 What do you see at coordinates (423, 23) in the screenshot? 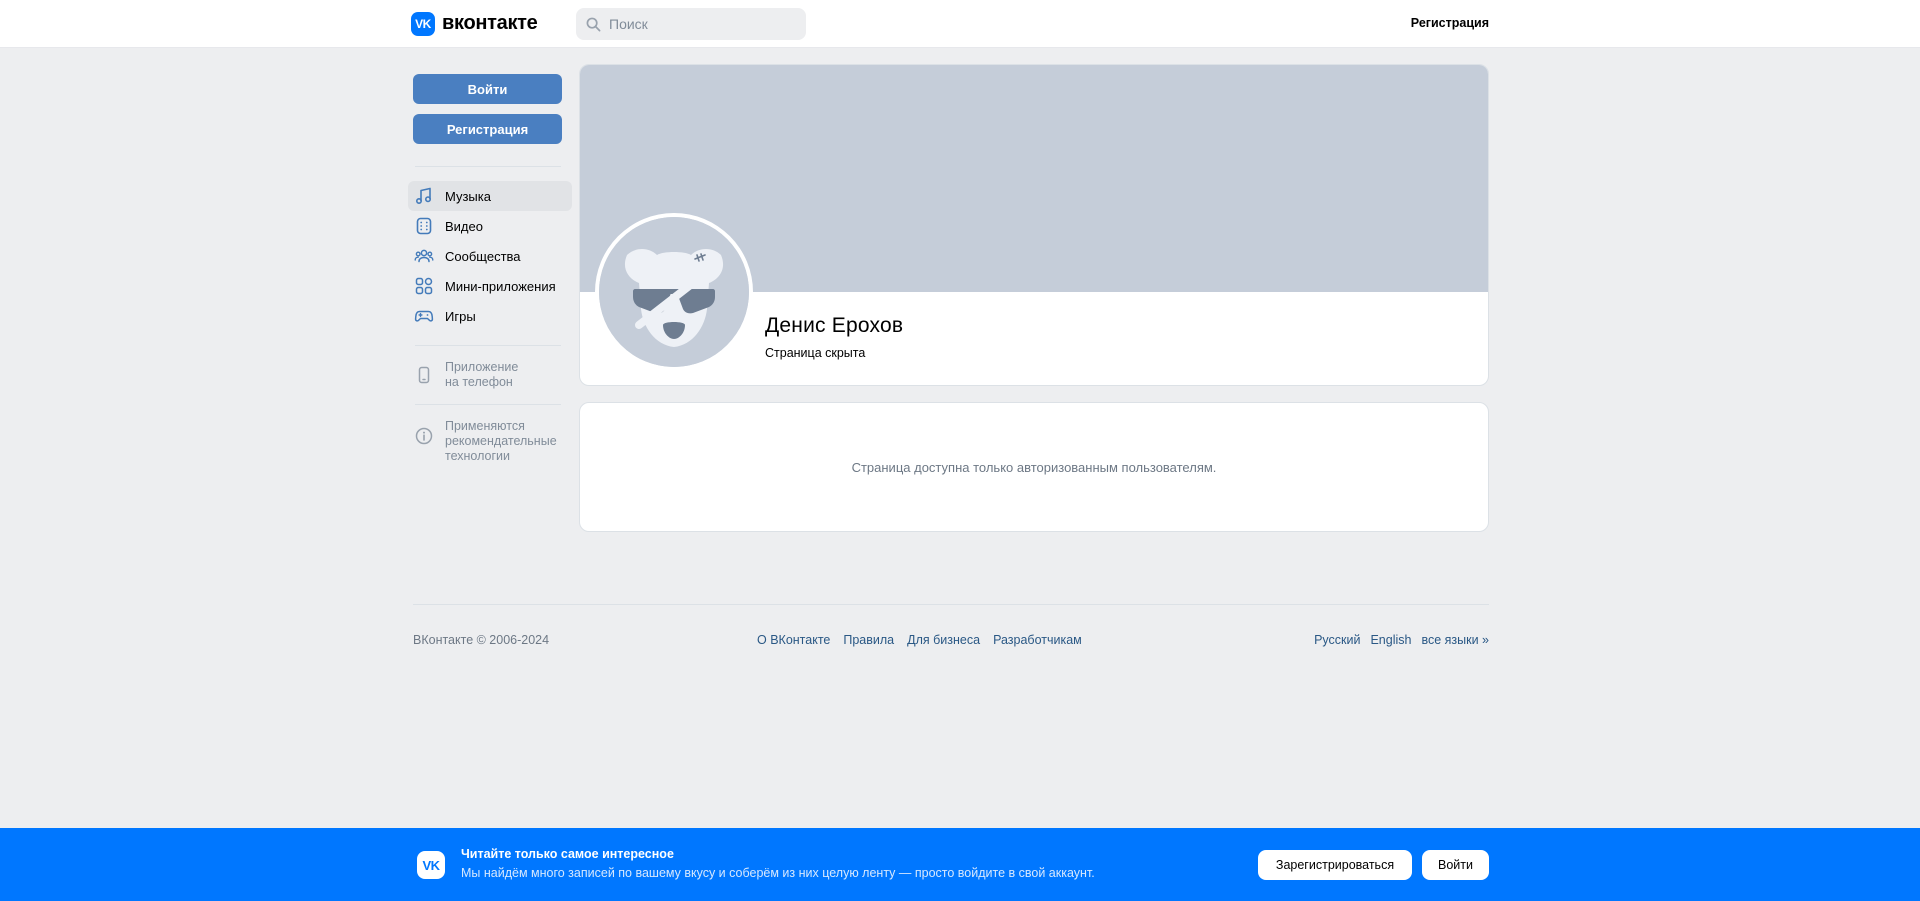
I see `vk-logo-icon: VK` at bounding box center [423, 23].